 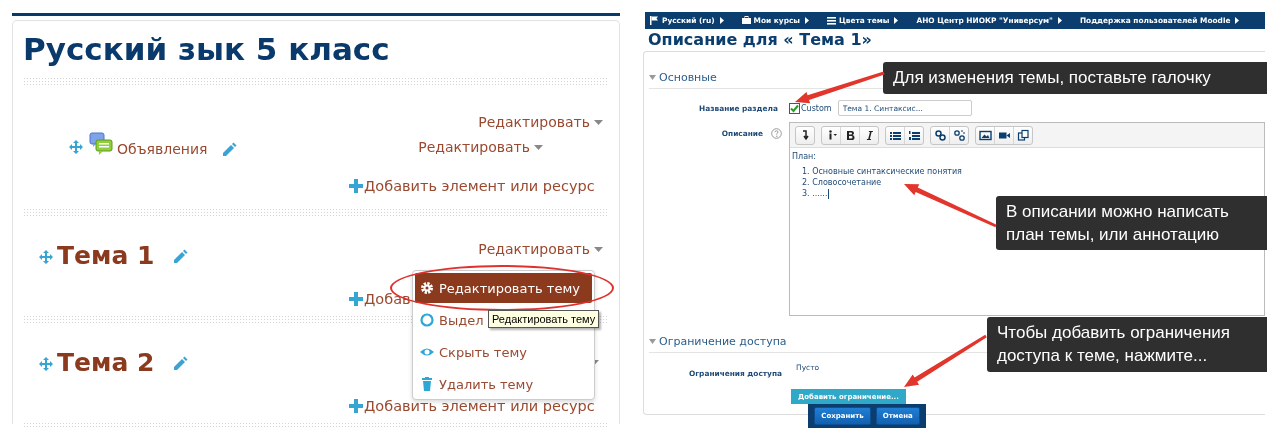 What do you see at coordinates (882, 171) in the screenshot?
I see `list-item: 1. Основные синтаксические понятия` at bounding box center [882, 171].